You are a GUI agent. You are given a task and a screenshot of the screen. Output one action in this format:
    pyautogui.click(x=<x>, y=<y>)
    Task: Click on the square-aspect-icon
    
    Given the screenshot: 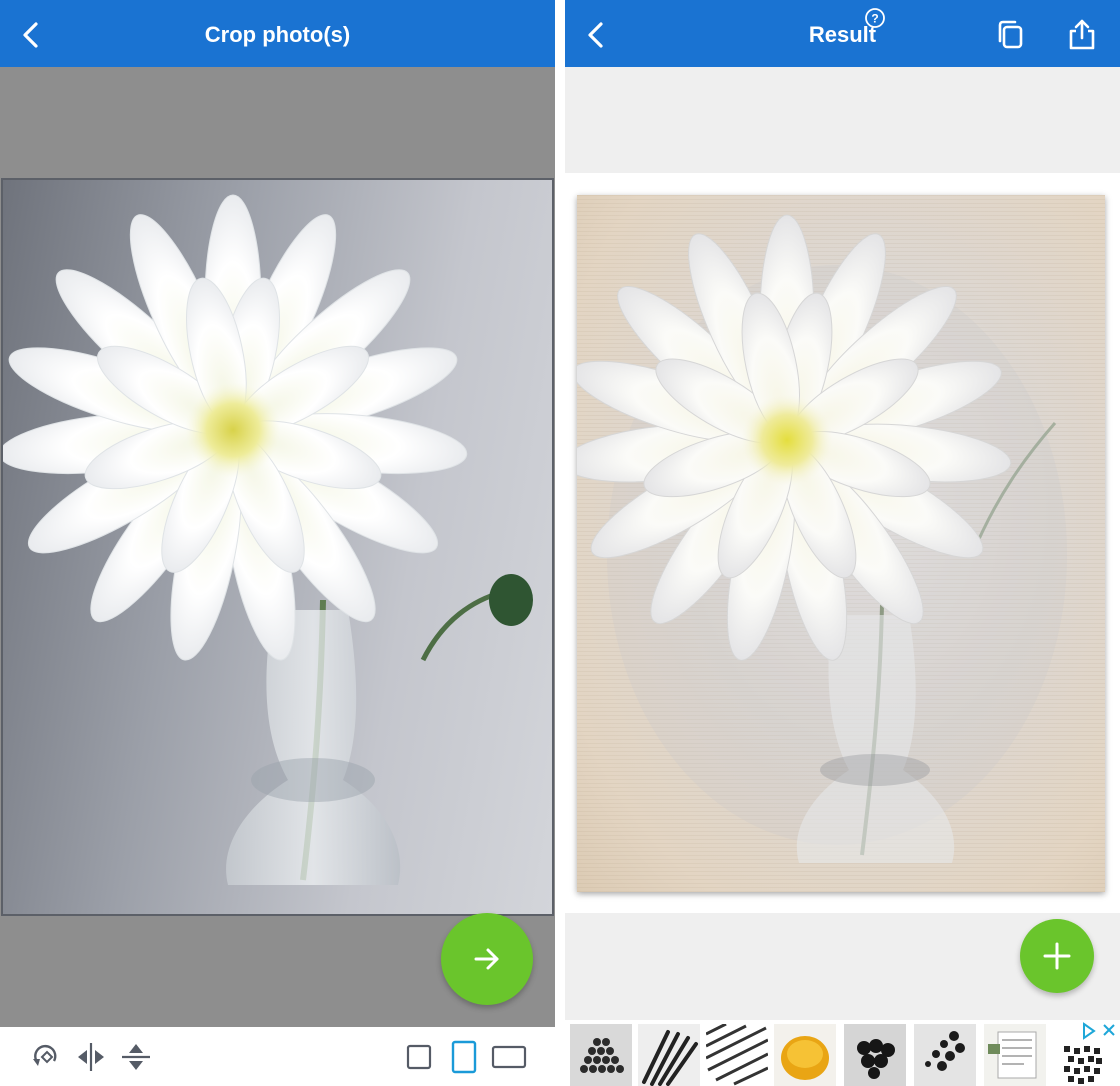 What is the action you would take?
    pyautogui.click(x=419, y=1057)
    